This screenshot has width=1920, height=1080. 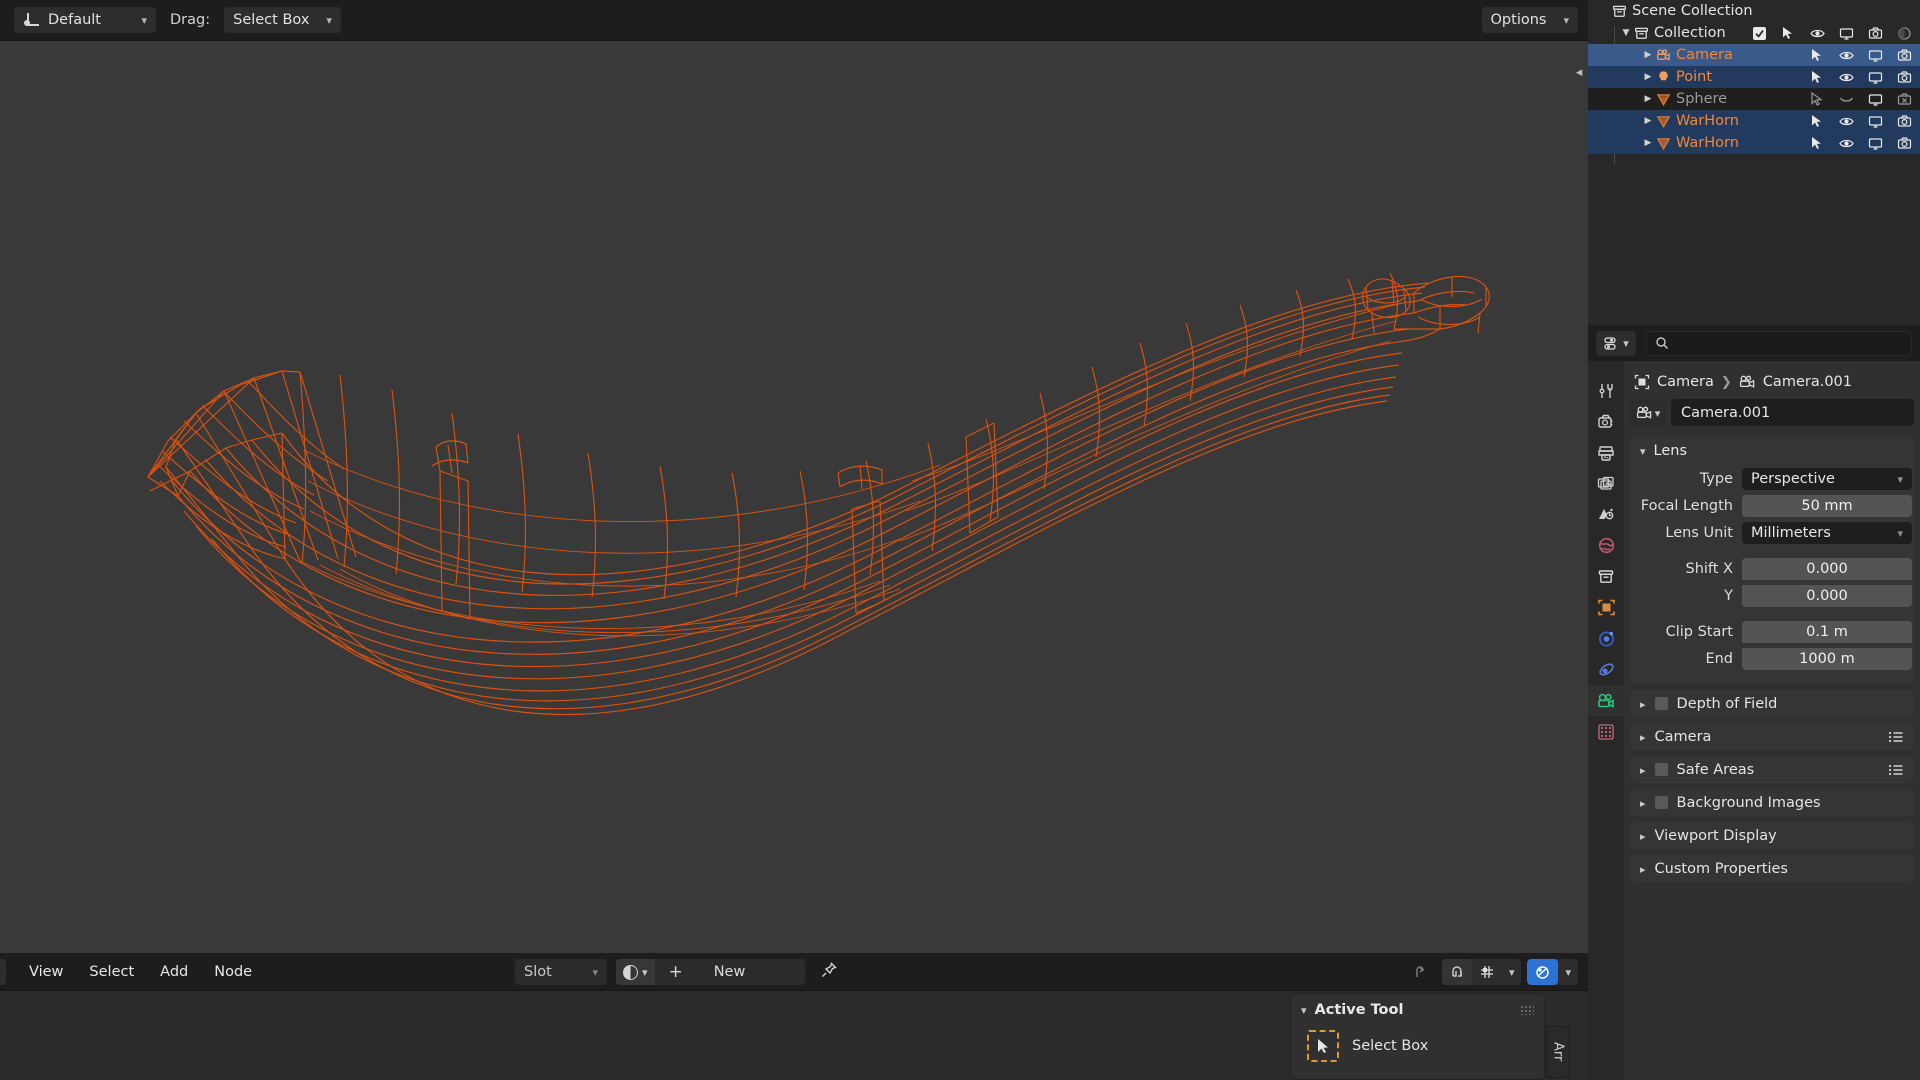 I want to click on object-tab, so click(x=1606, y=607).